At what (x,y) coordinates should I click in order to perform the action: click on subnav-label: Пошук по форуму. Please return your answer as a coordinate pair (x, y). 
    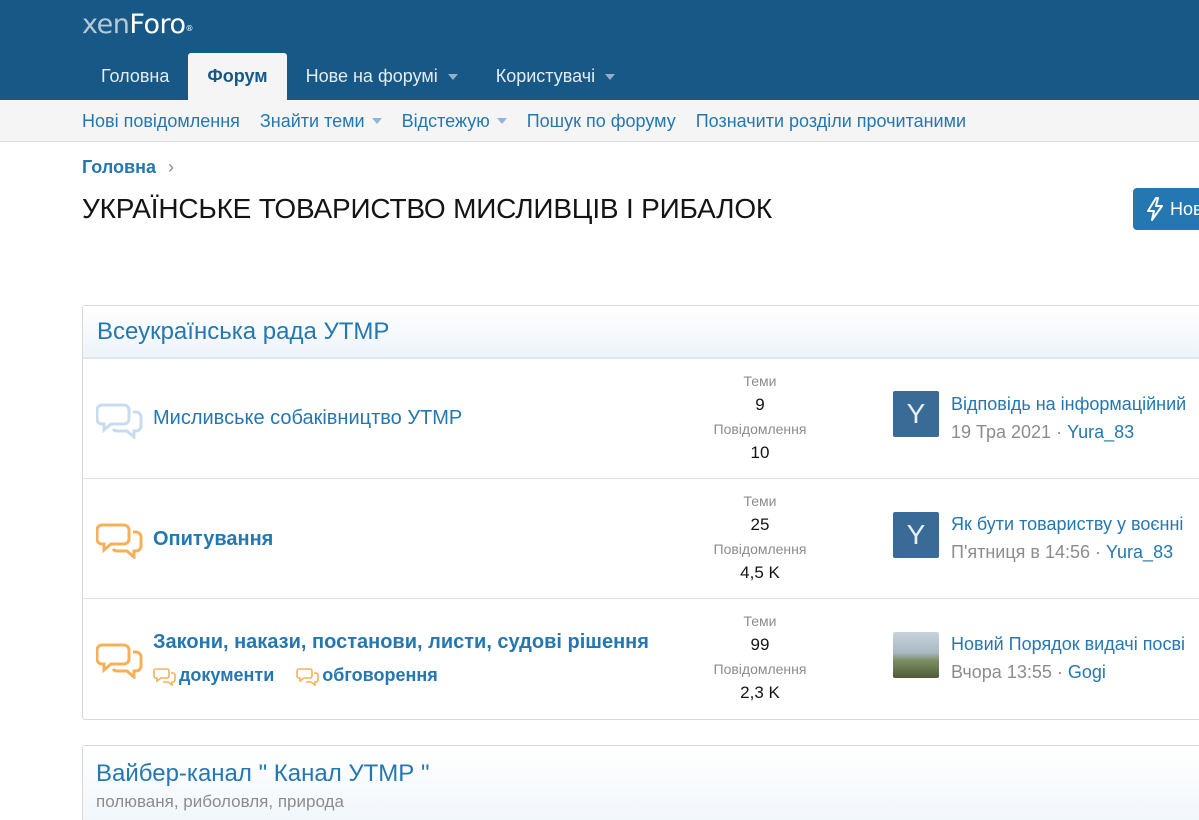
    Looking at the image, I should click on (601, 120).